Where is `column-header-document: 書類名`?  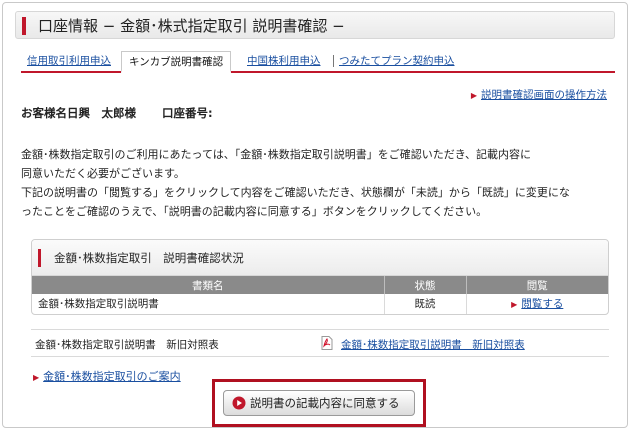 column-header-document: 書類名 is located at coordinates (208, 285).